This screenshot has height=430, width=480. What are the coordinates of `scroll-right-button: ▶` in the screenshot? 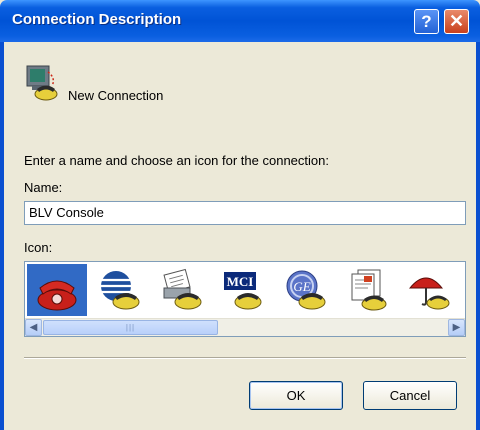 It's located at (456, 327).